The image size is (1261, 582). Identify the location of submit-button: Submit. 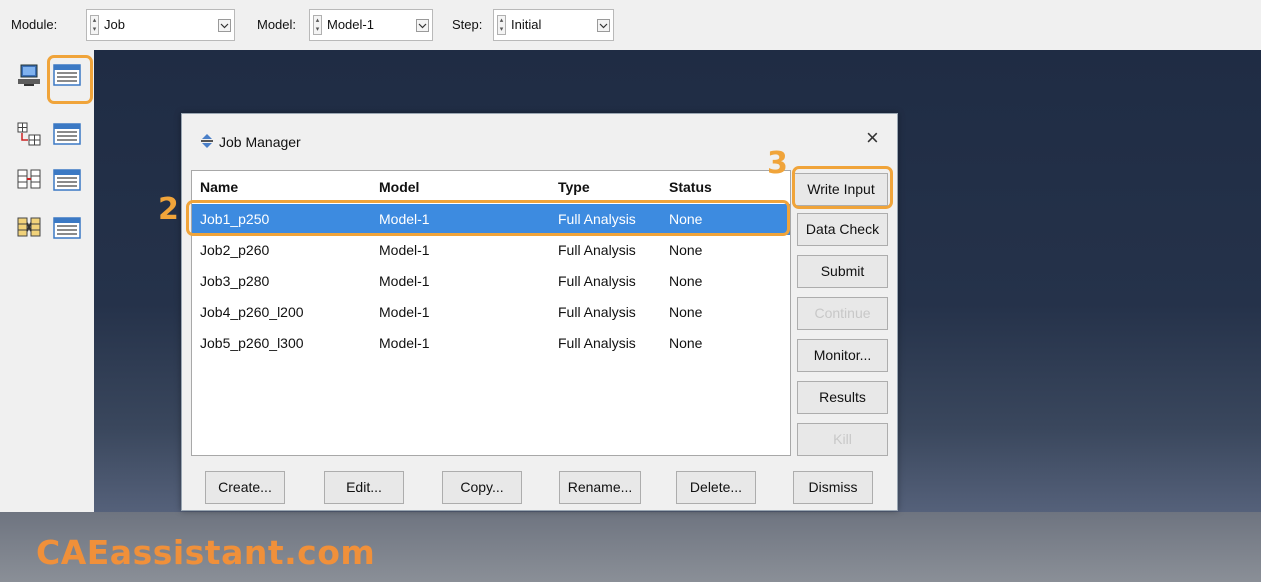
(842, 271).